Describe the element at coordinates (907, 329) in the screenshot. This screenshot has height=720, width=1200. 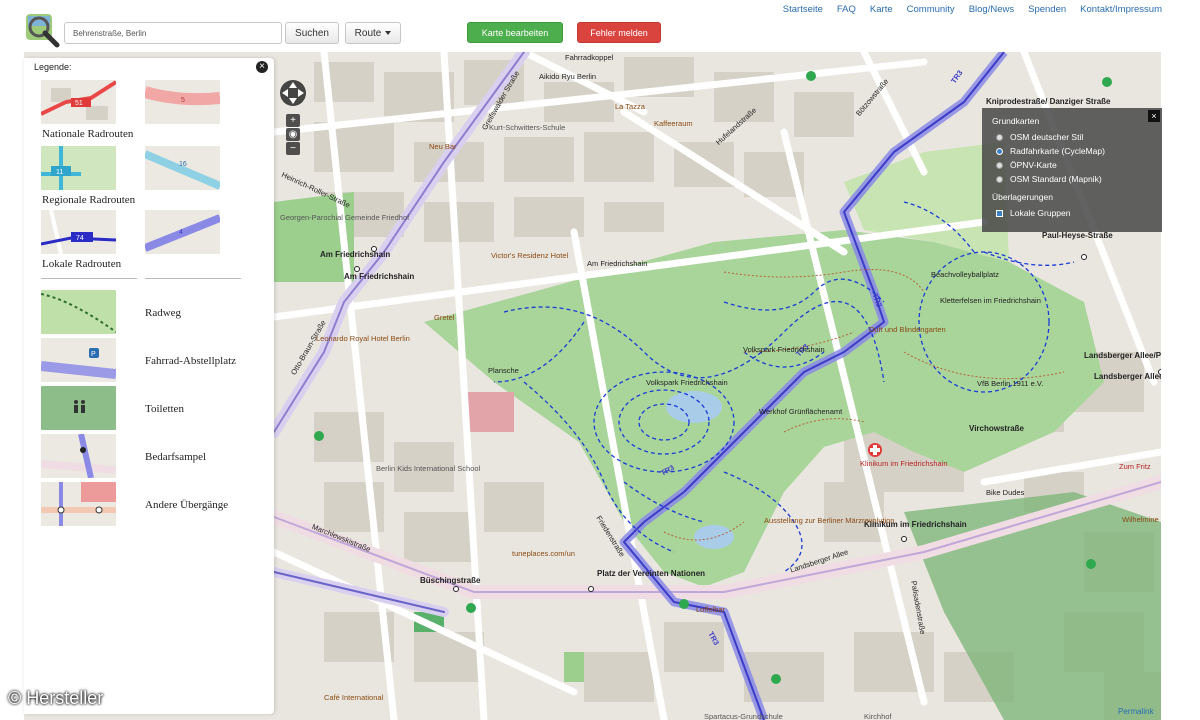
I see `place-label: Duft und Blindengarten` at that location.